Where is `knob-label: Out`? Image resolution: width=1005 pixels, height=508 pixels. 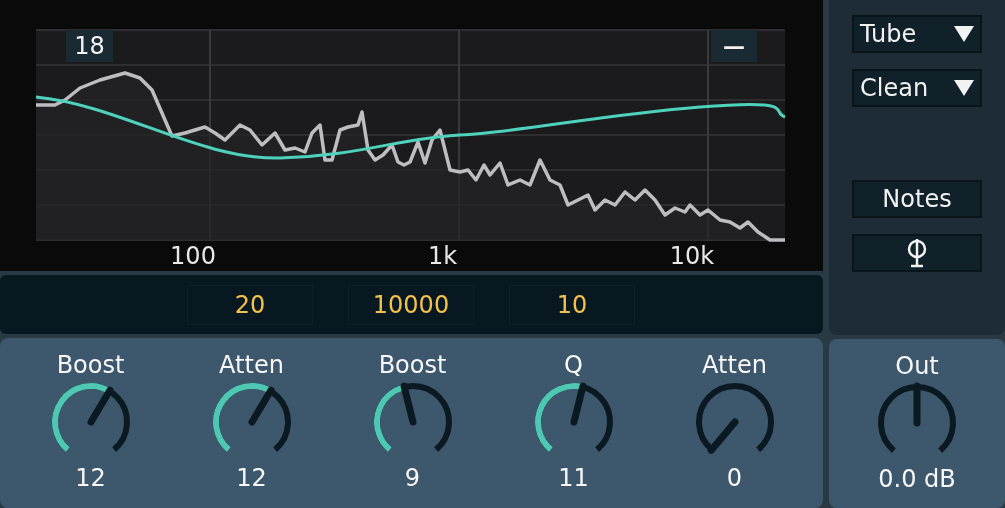
knob-label: Out is located at coordinates (917, 366).